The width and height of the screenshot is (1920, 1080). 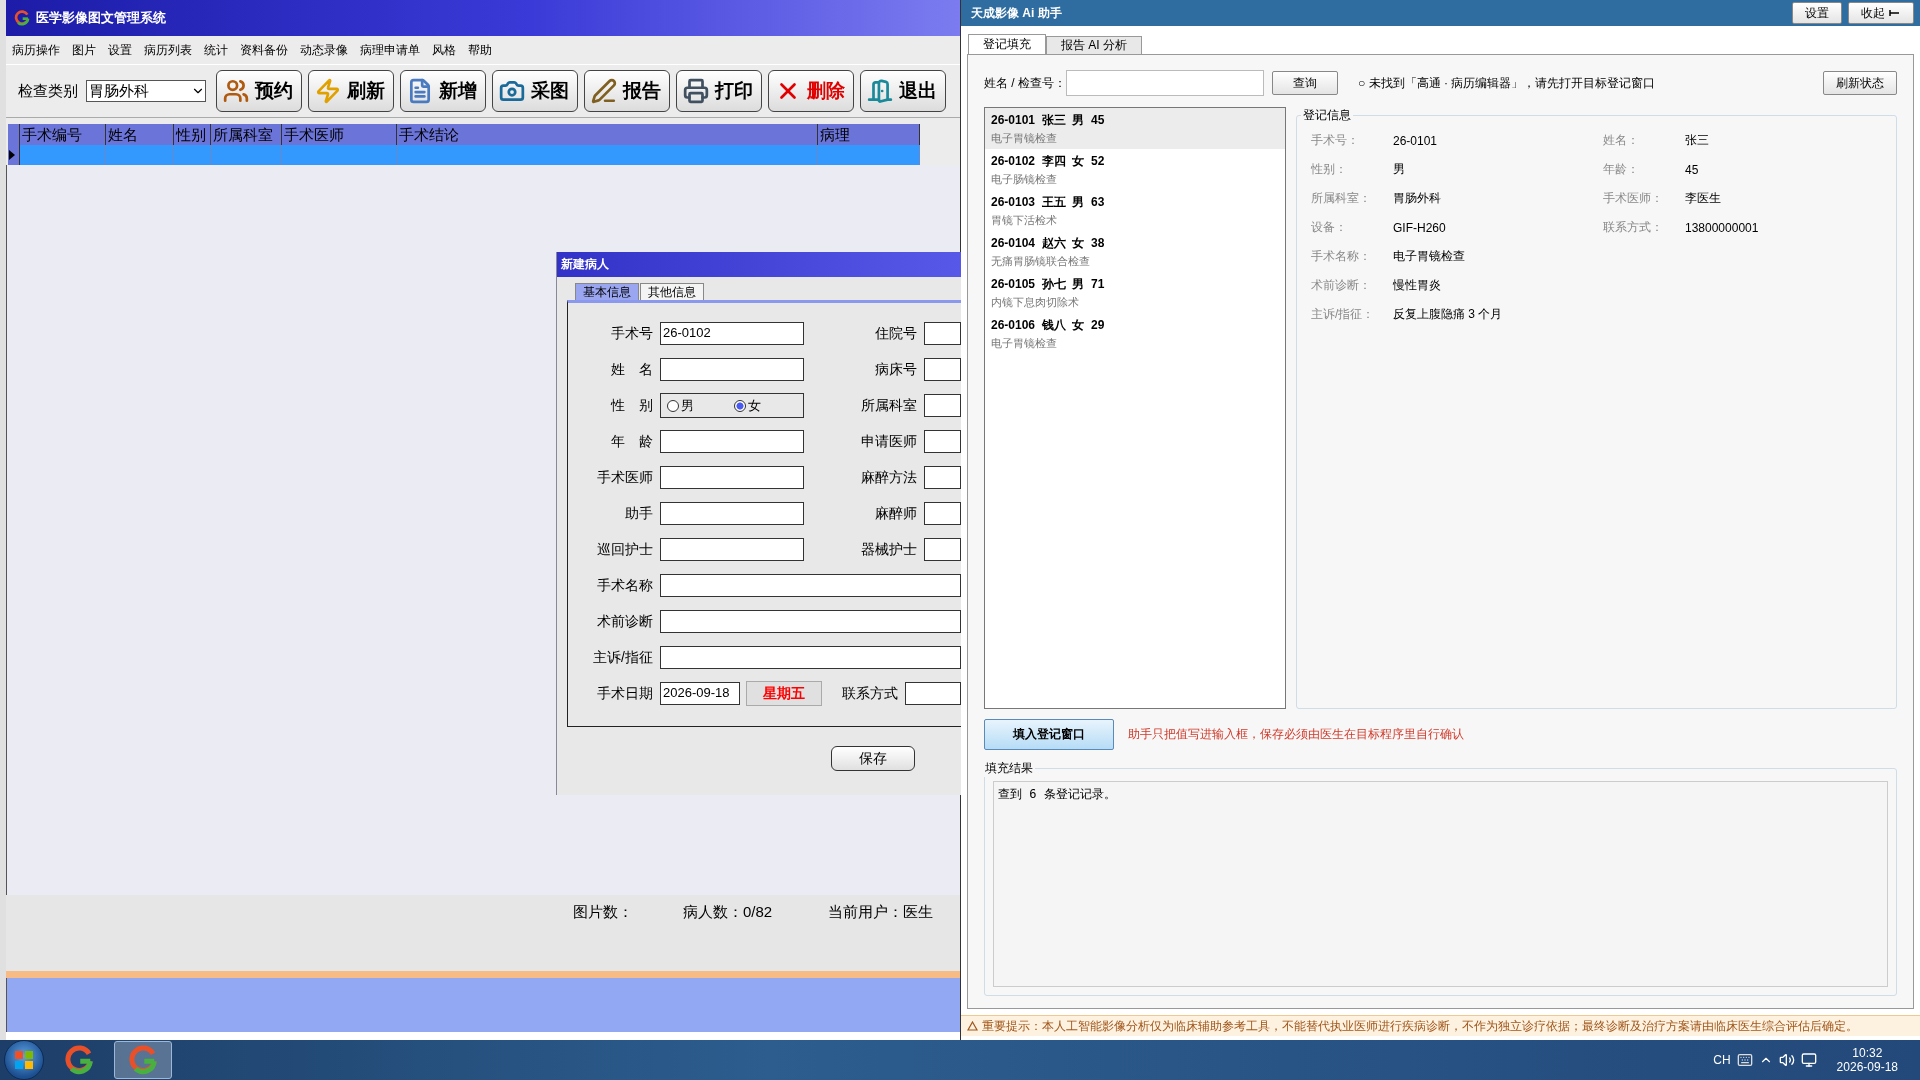 What do you see at coordinates (631, 405) in the screenshot?
I see `field-label: 性 别` at bounding box center [631, 405].